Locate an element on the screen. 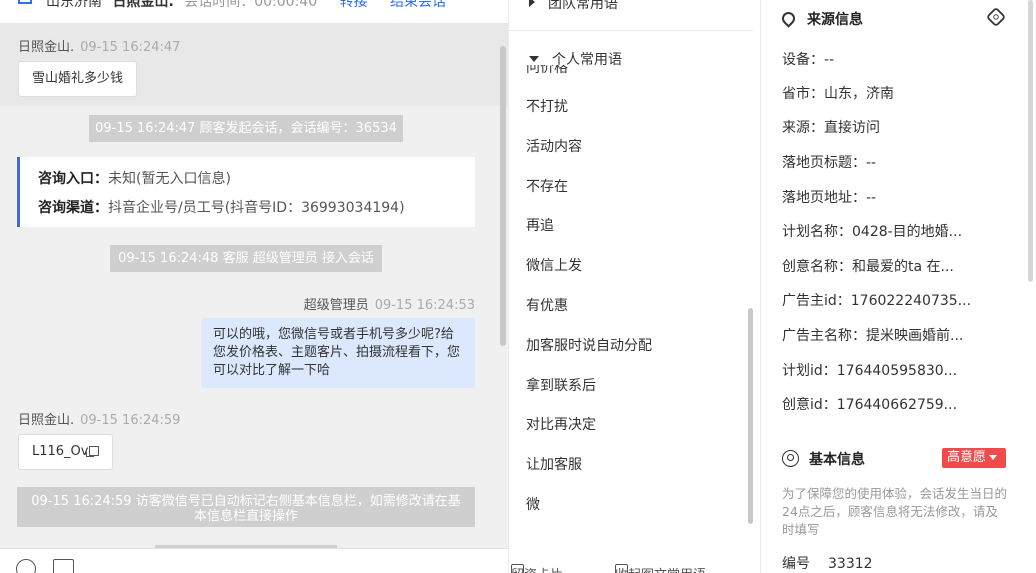 The height and width of the screenshot is (573, 1036). session-time: 00:00:40 is located at coordinates (286, 5).